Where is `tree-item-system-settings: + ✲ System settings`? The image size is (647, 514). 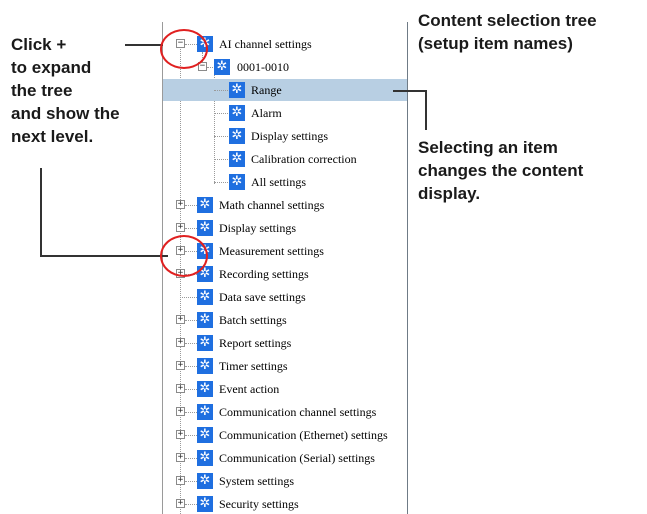 tree-item-system-settings: + ✲ System settings is located at coordinates (285, 481).